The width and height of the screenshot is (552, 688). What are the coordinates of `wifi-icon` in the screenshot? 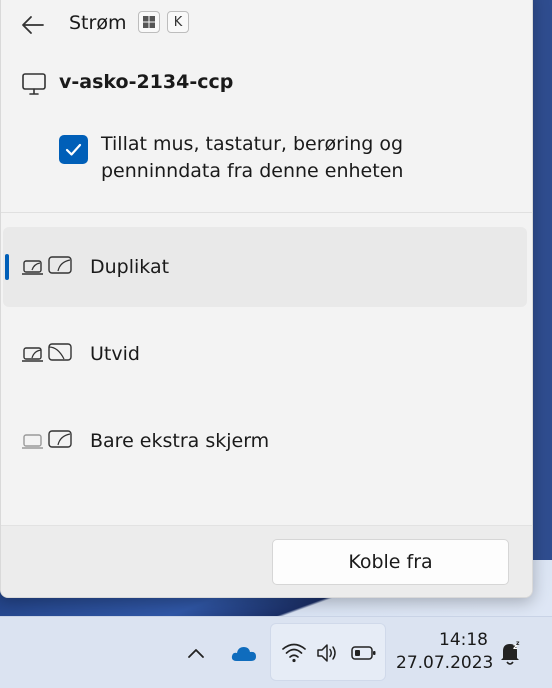 It's located at (294, 653).